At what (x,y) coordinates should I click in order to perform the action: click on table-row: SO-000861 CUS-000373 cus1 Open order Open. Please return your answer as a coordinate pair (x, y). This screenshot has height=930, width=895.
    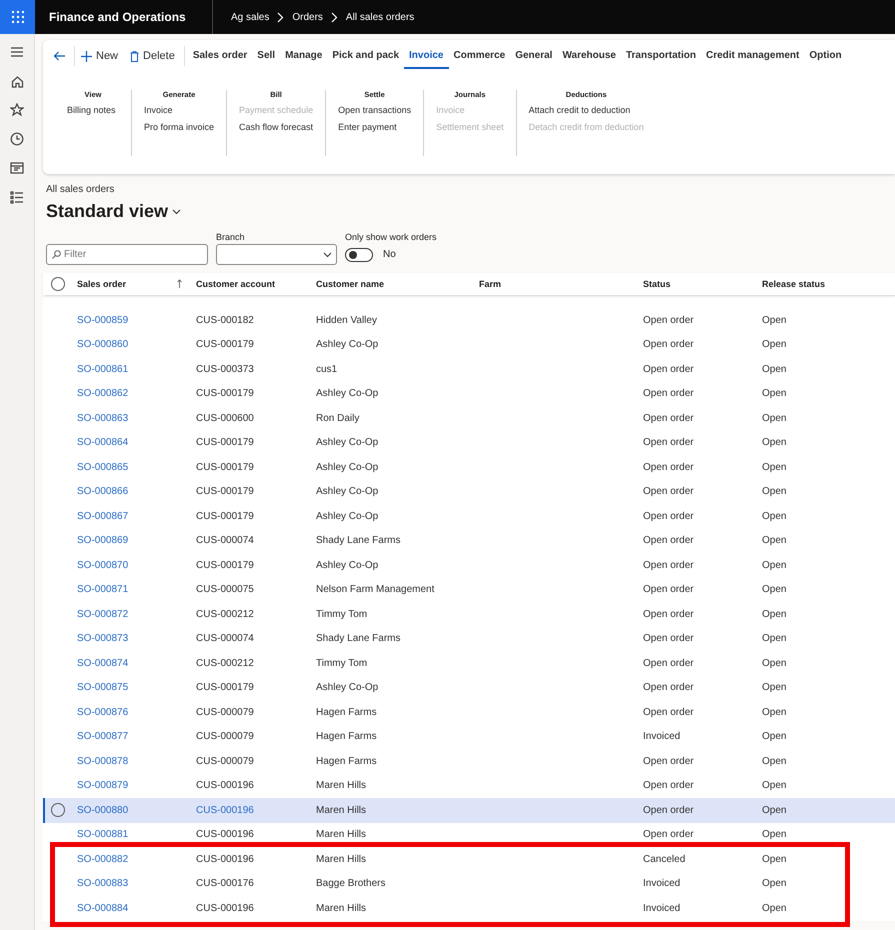
    Looking at the image, I should click on (469, 369).